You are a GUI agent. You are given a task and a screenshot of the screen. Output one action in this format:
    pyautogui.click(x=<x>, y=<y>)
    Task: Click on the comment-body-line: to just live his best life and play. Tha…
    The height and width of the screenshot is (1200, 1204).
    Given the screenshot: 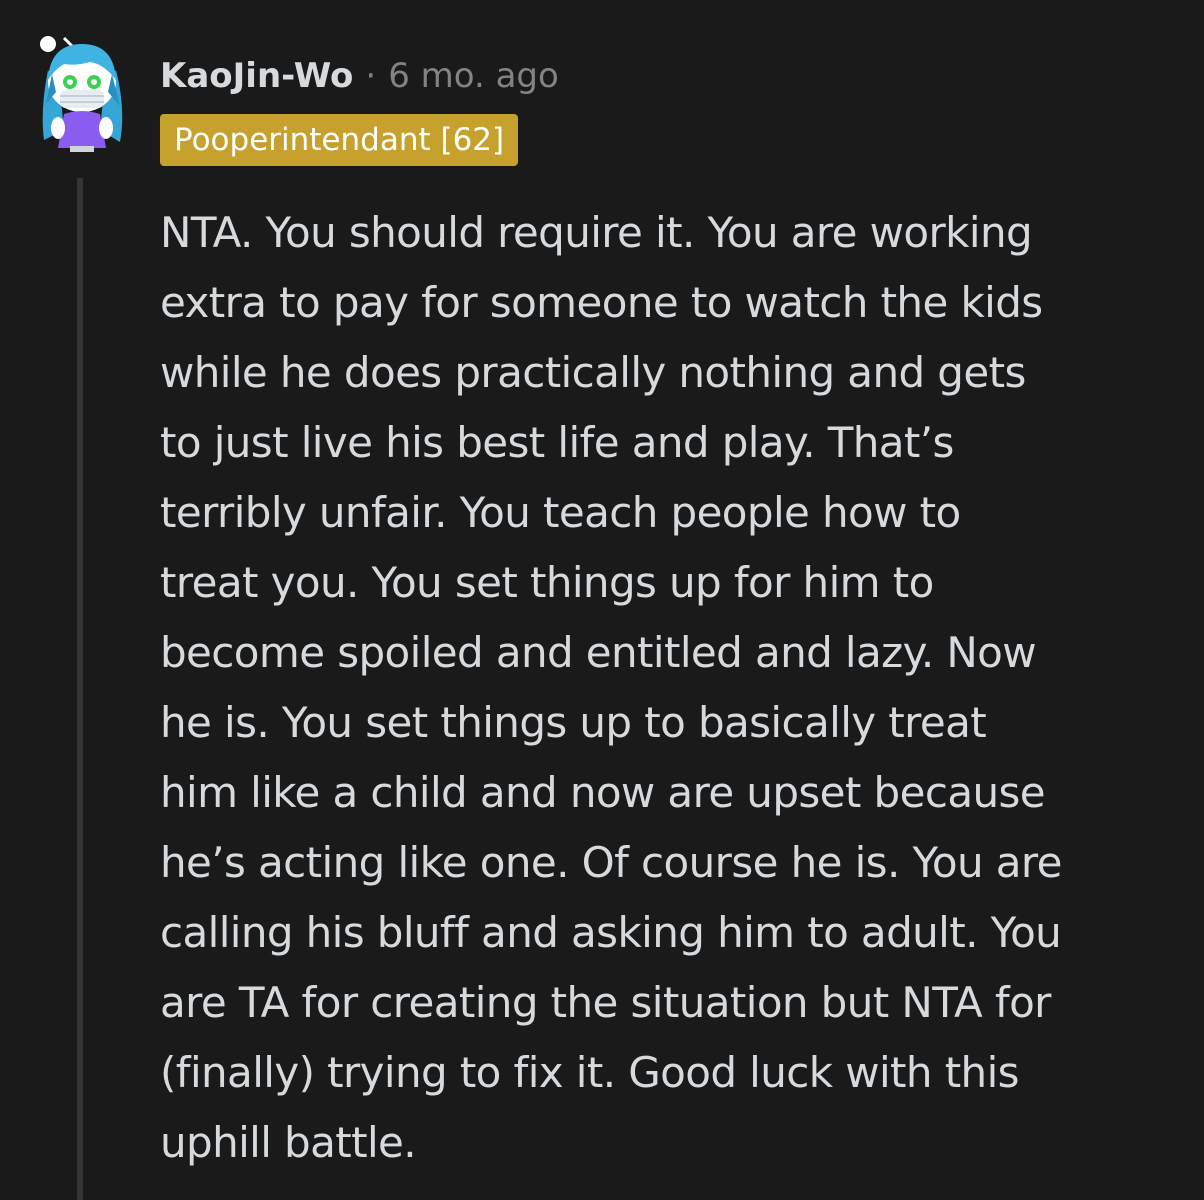 What is the action you would take?
    pyautogui.click(x=557, y=442)
    